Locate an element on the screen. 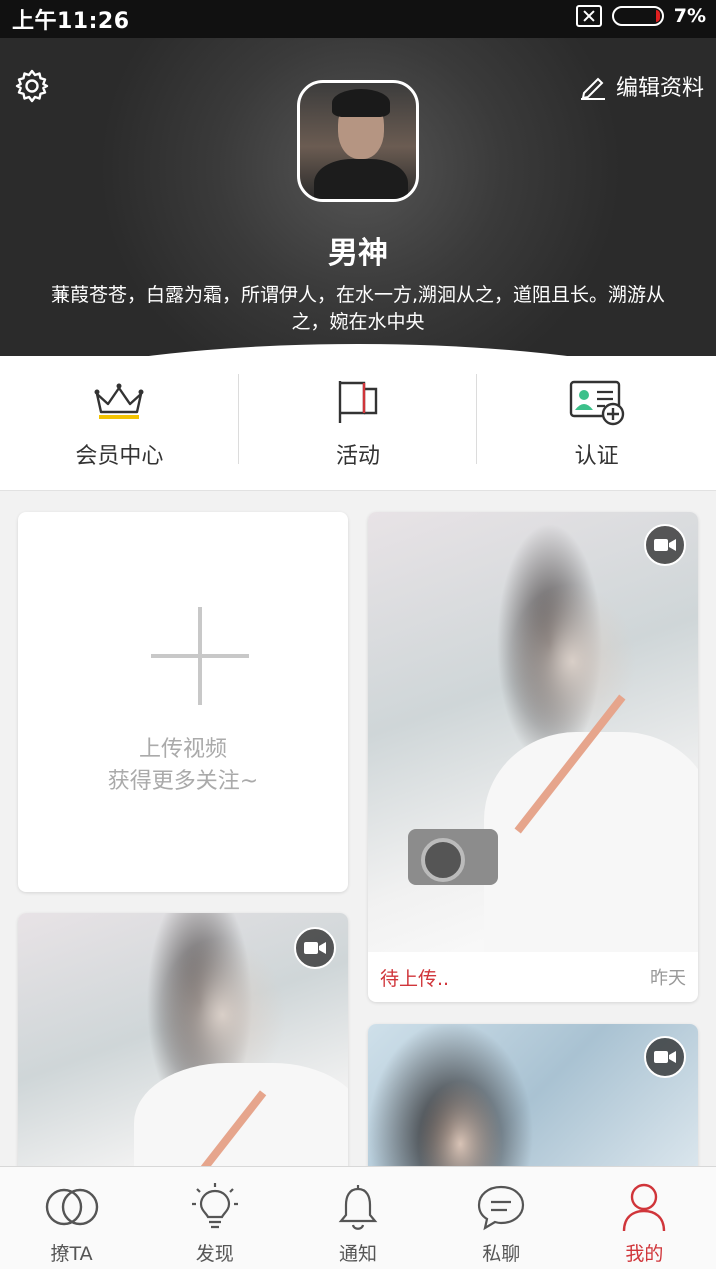 Image resolution: width=716 pixels, height=1269 pixels. id-card-add-icon is located at coordinates (596, 403).